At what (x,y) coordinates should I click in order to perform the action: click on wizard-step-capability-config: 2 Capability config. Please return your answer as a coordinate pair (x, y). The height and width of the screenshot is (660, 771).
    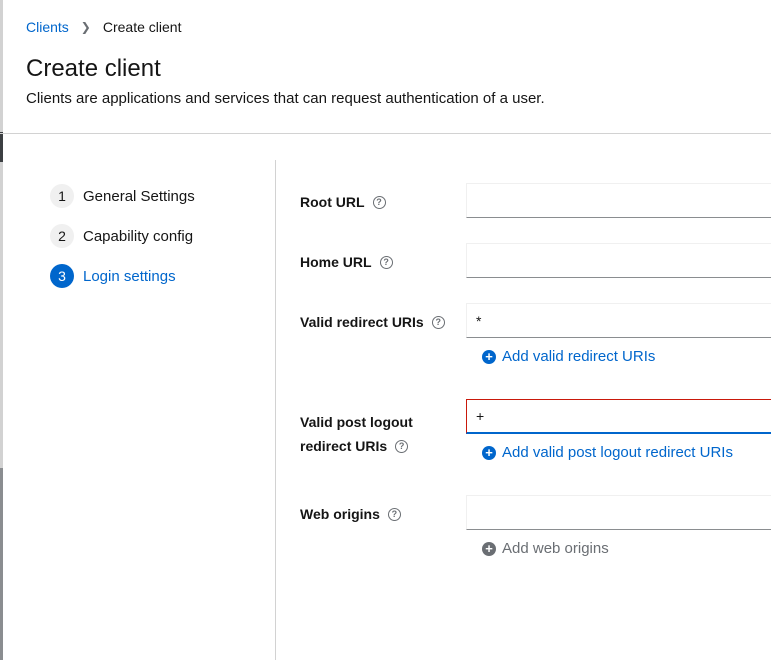
    Looking at the image, I should click on (122, 236).